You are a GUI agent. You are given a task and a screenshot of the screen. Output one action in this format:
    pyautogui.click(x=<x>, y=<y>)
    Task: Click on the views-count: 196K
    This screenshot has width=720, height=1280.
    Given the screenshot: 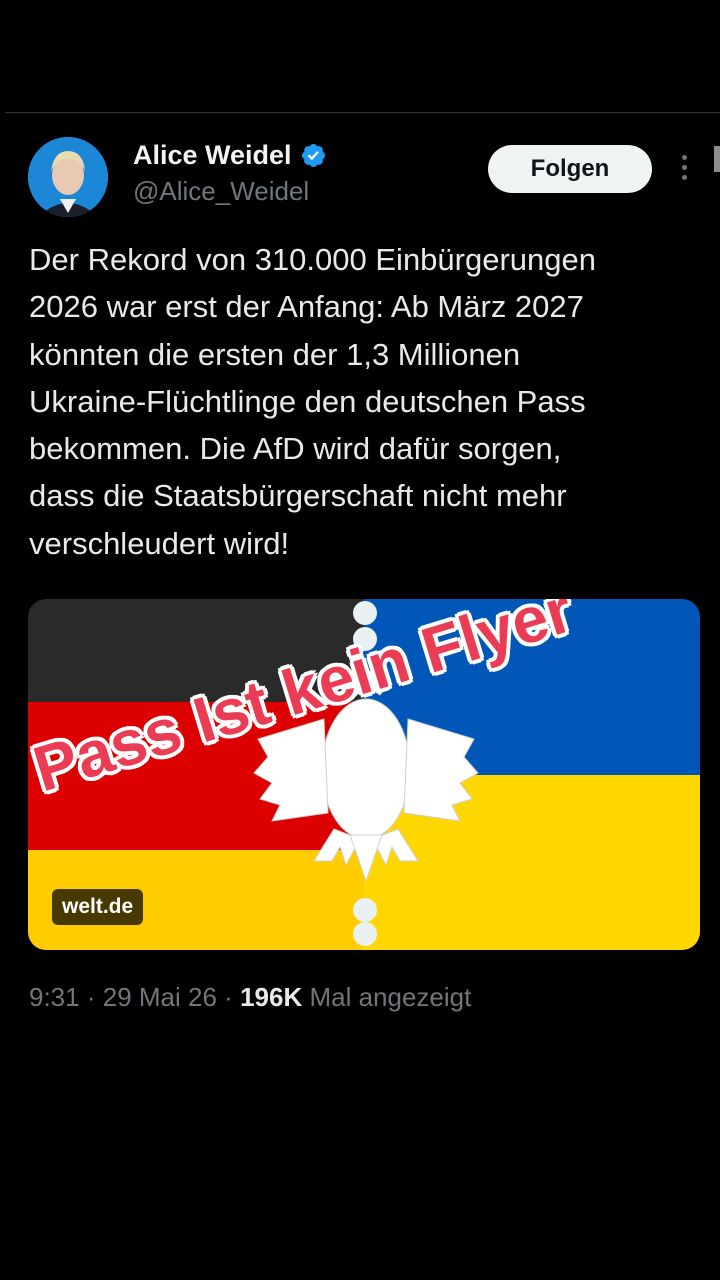 What is the action you would take?
    pyautogui.click(x=271, y=997)
    